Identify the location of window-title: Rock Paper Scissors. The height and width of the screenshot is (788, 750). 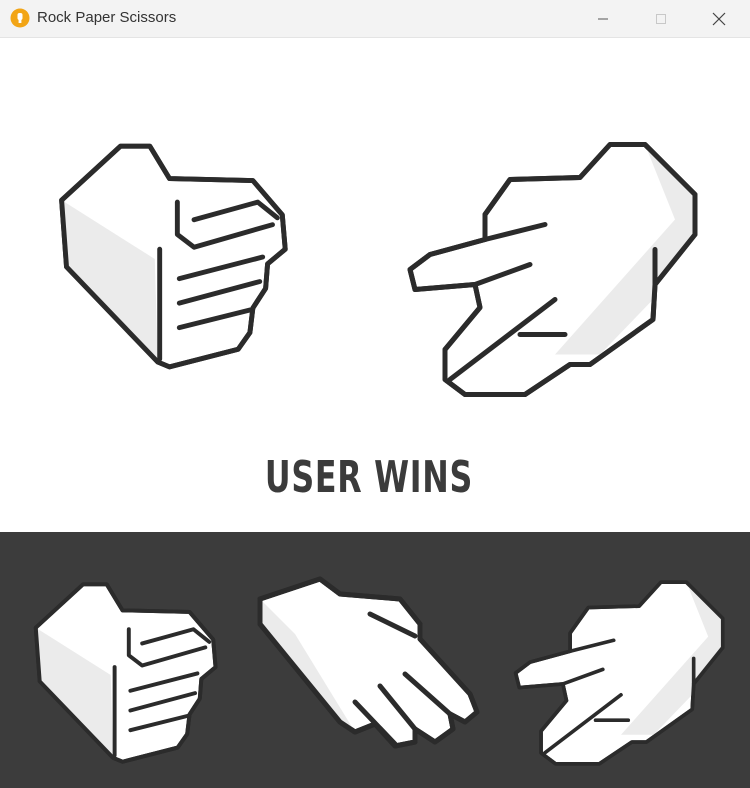
(107, 17).